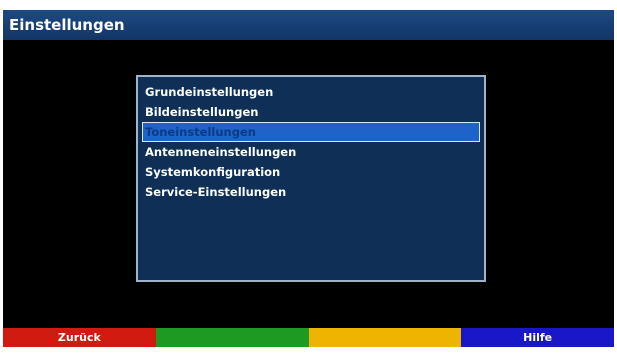  Describe the element at coordinates (311, 192) in the screenshot. I see `menu-item-service-einstellungen: Service-Einstellungen` at that location.